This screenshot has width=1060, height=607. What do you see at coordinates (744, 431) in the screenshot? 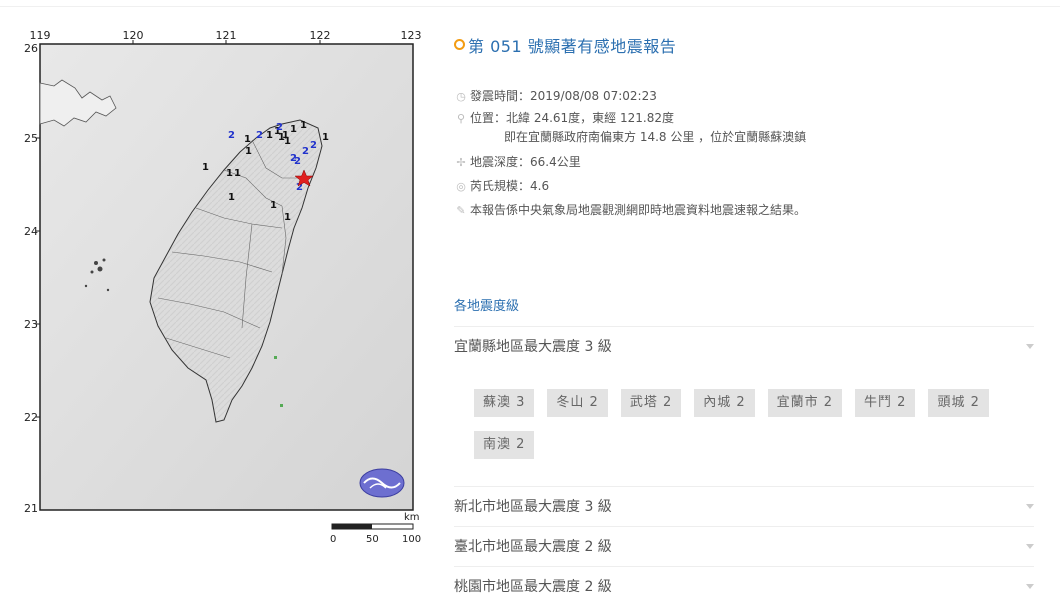
I see `station-list: 蘇澳 3 冬山 2 武塔 2 內城 2 宜蘭市 2 牛鬥 2 頭城 2 南澳 2` at bounding box center [744, 431].